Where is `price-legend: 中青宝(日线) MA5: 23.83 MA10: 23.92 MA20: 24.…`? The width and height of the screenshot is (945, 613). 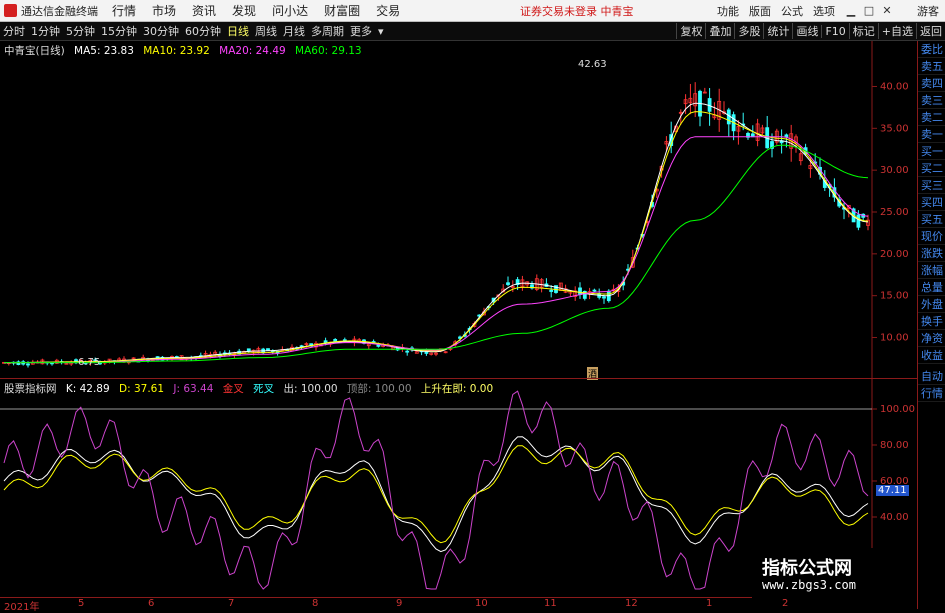 price-legend: 中青宝(日线) MA5: 23.83 MA10: 23.92 MA20: 24.… is located at coordinates (186, 50).